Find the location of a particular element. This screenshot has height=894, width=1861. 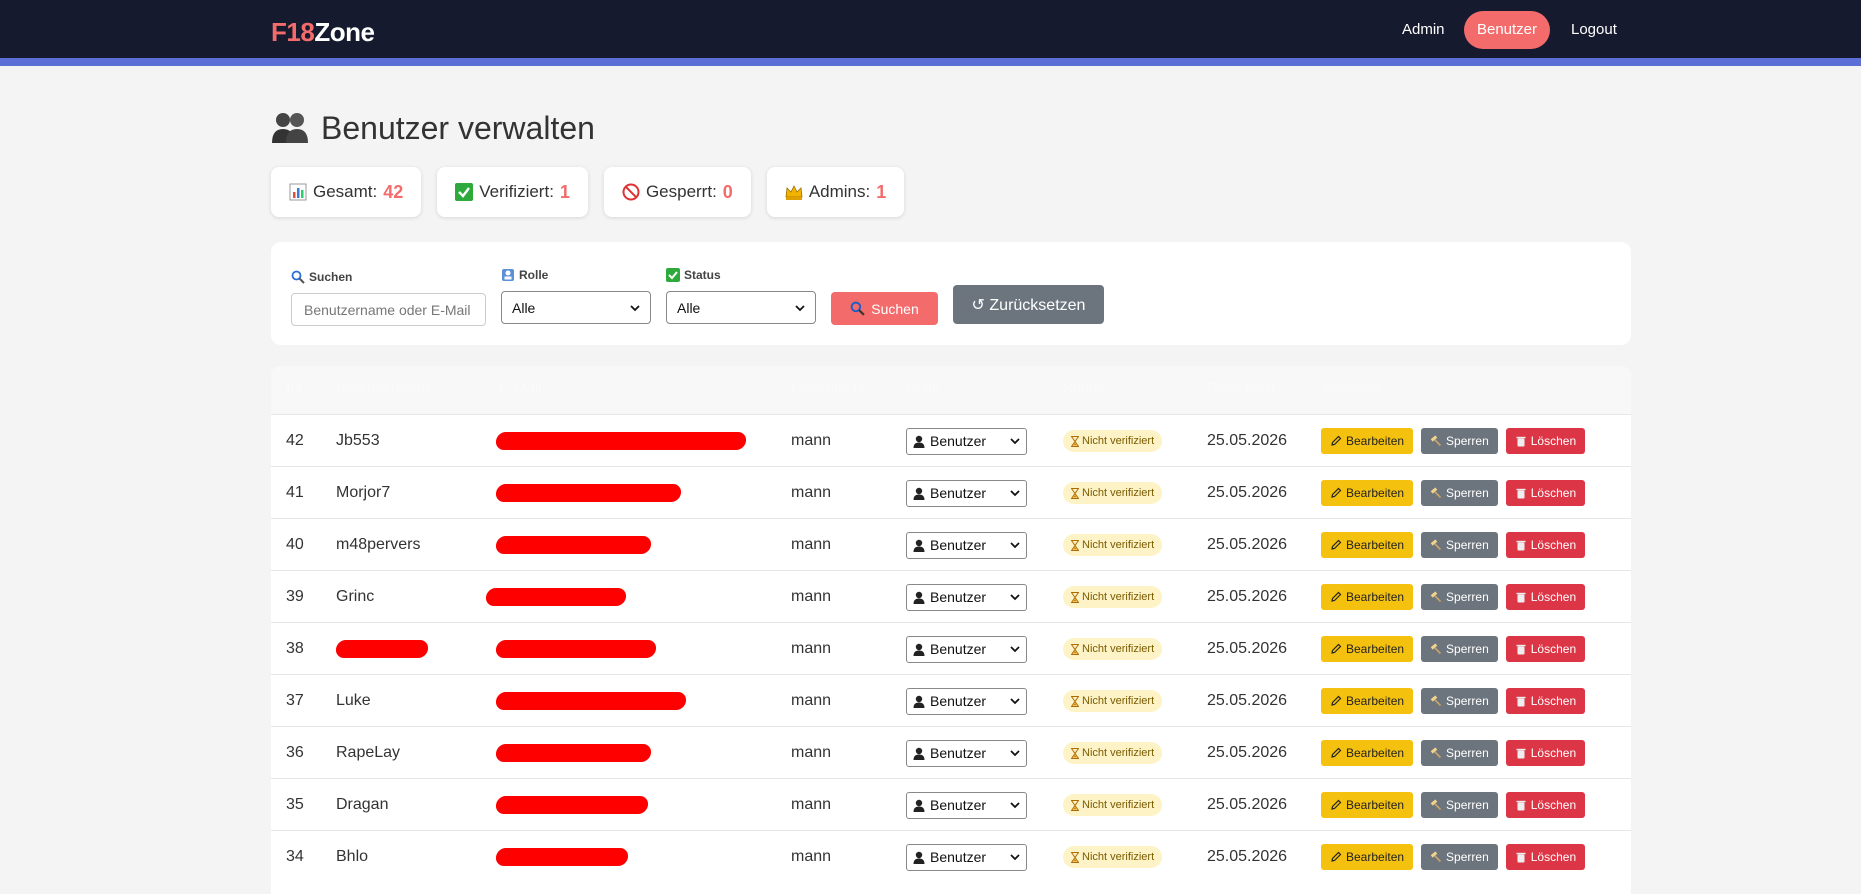

nav-admin-link: Admin is located at coordinates (1423, 30).